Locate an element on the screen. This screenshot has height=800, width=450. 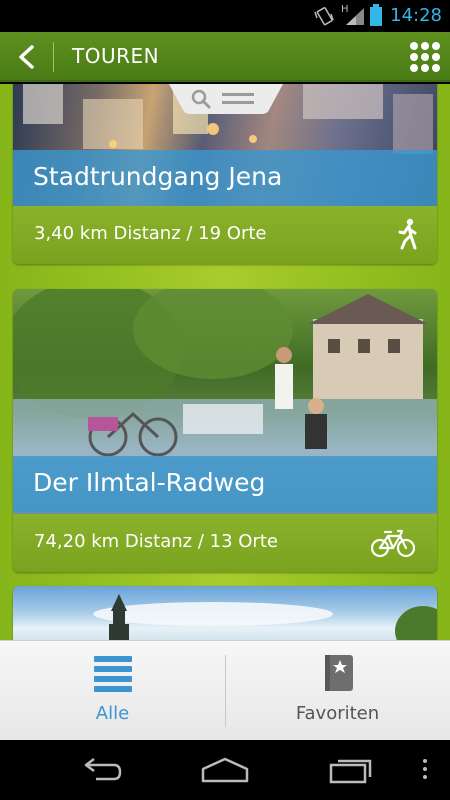
tab-favoriten-label: Favoriten is located at coordinates (337, 713).